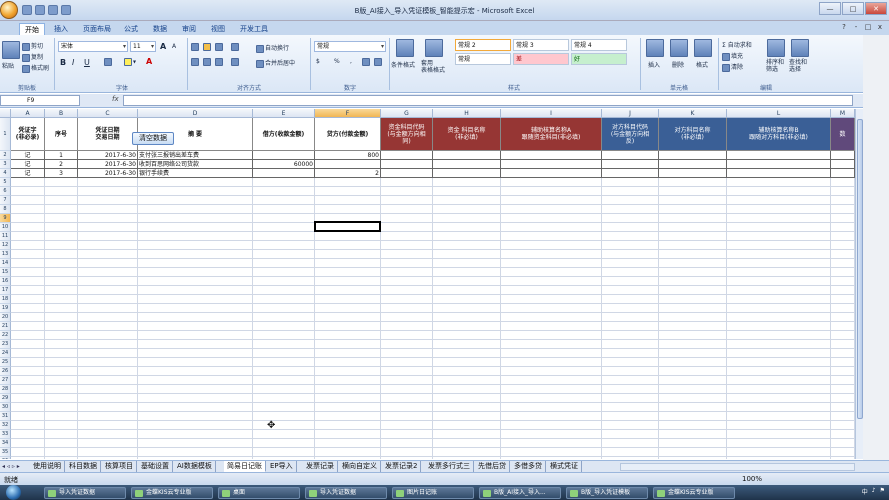  Describe the element at coordinates (467, 113) in the screenshot. I see `column-header: H` at that location.